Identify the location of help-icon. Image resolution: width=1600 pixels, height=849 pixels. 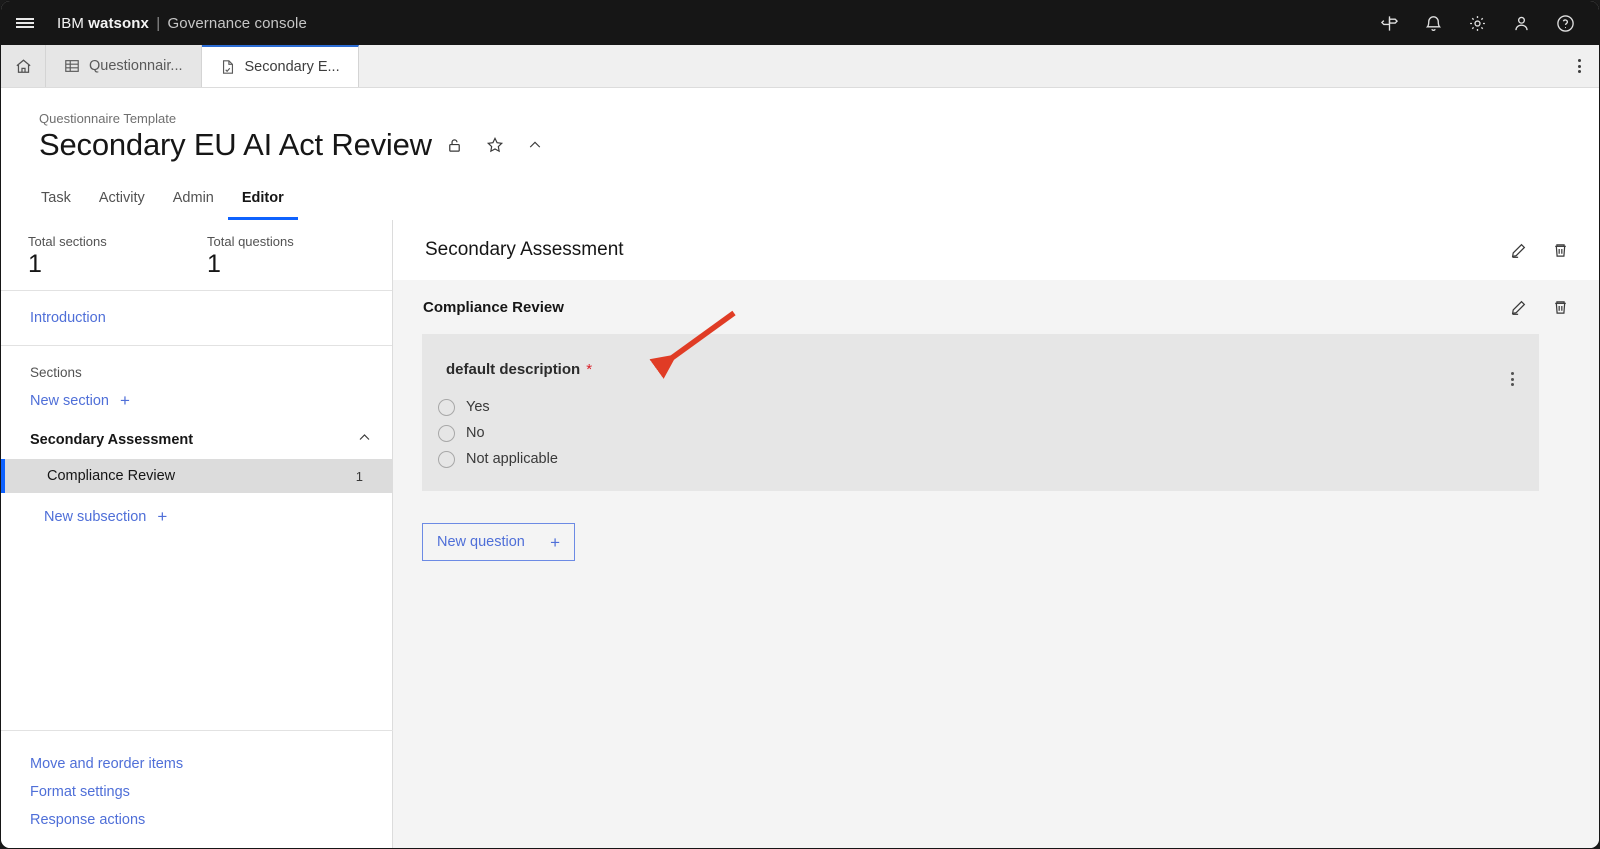
(1565, 23).